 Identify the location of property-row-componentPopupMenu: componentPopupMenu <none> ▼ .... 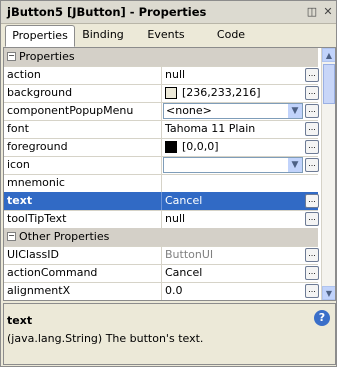
(161, 111).